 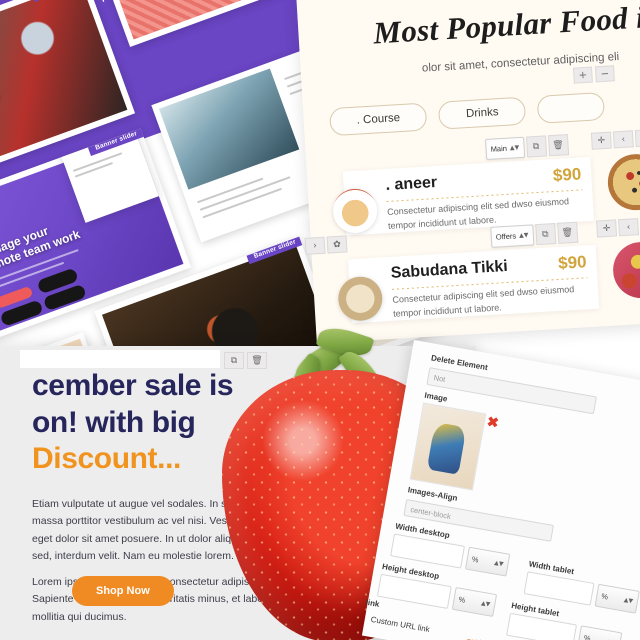 What do you see at coordinates (114, 422) in the screenshot?
I see `sale-title-line2: on! with big` at bounding box center [114, 422].